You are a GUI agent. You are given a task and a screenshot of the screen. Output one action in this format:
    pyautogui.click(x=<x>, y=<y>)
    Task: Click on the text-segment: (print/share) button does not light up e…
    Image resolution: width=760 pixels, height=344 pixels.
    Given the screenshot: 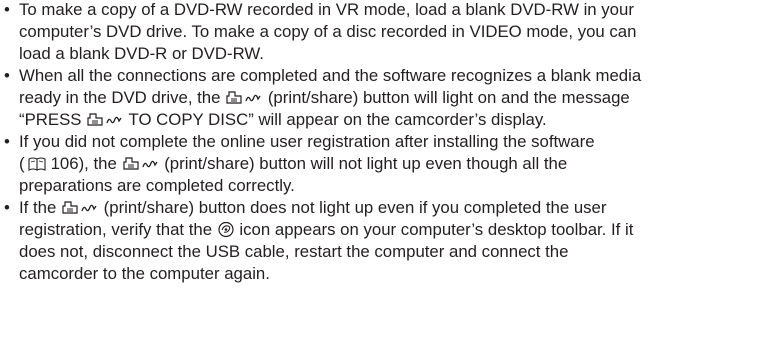 What is the action you would take?
    pyautogui.click(x=355, y=207)
    